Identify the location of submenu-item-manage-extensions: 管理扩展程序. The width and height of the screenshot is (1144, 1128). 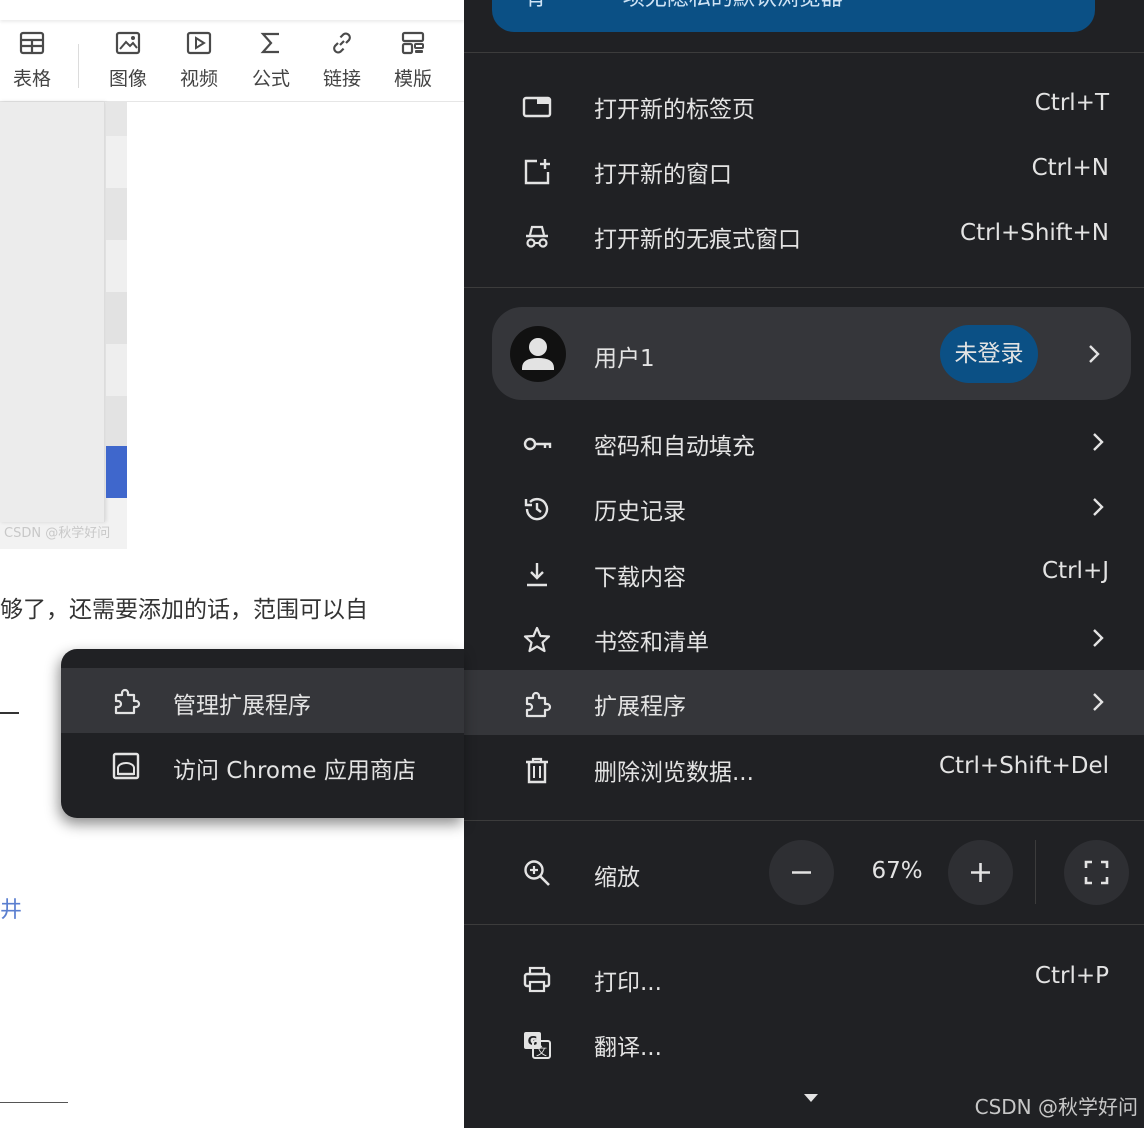
(262, 700).